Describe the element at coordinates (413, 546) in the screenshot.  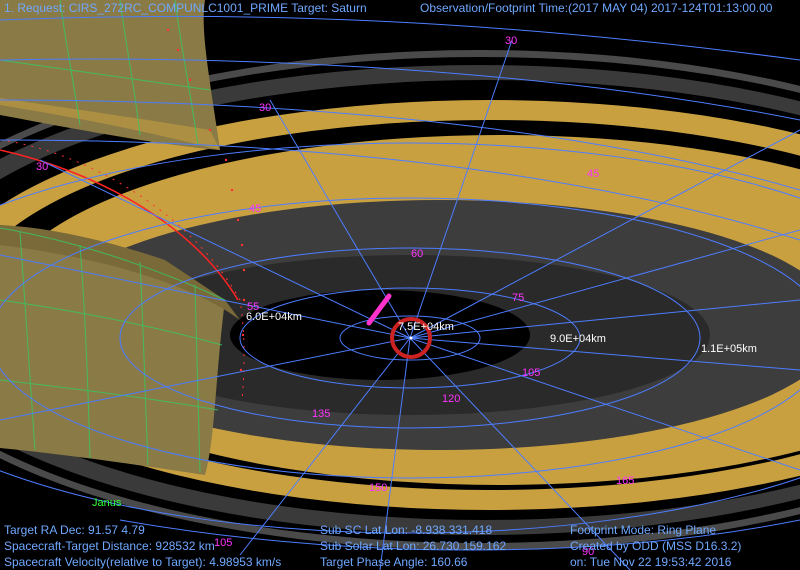
I see `sub-solar-latlon: Sub Solar Lat Lon: 26.730 159.162` at that location.